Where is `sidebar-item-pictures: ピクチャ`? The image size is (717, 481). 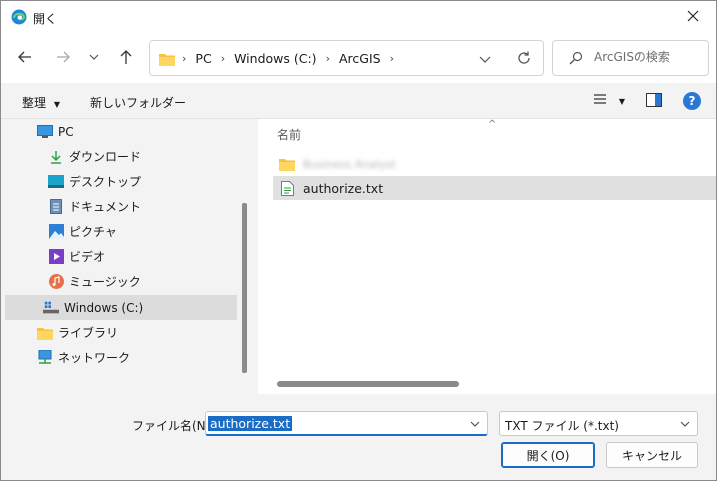
sidebar-item-pictures: ピクチャ is located at coordinates (121, 231).